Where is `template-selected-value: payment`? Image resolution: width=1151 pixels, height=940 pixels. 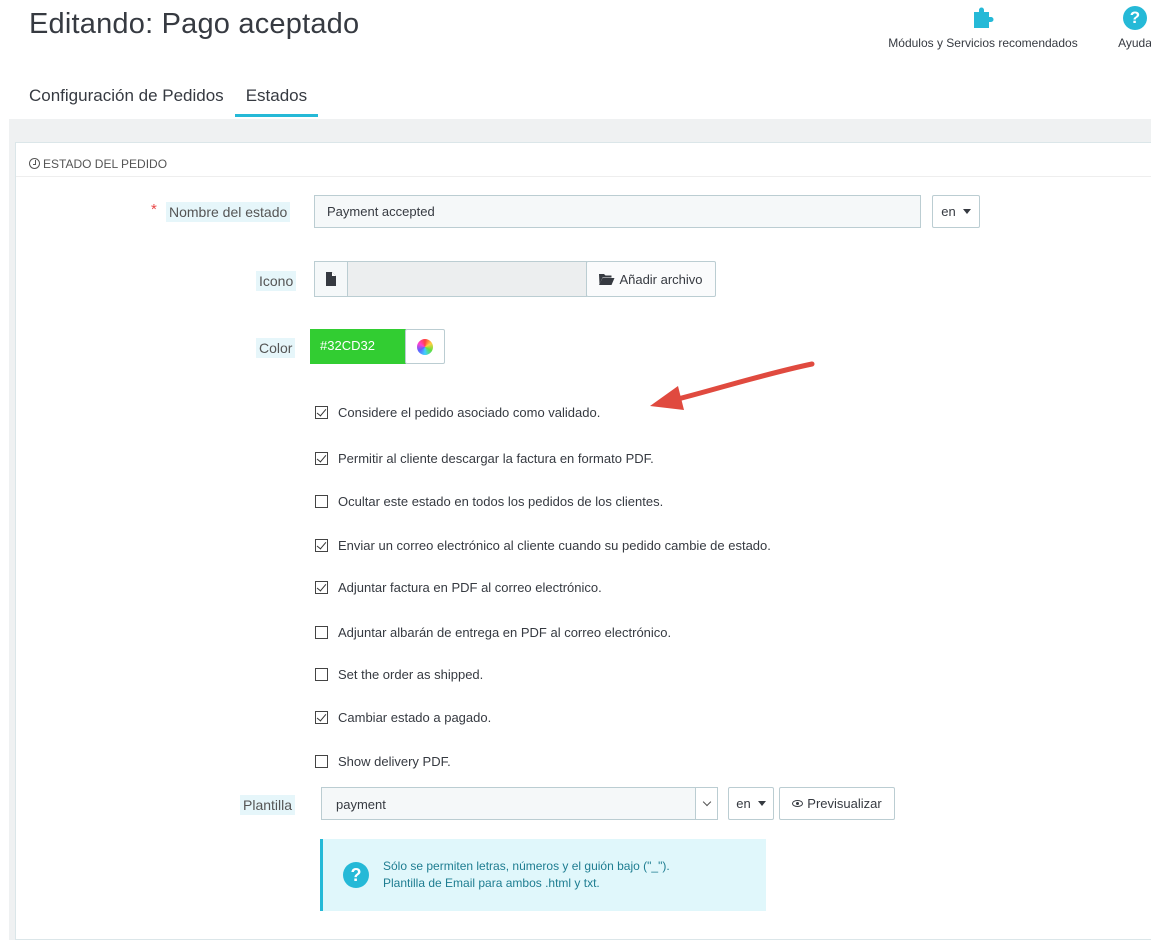 template-selected-value: payment is located at coordinates (361, 804).